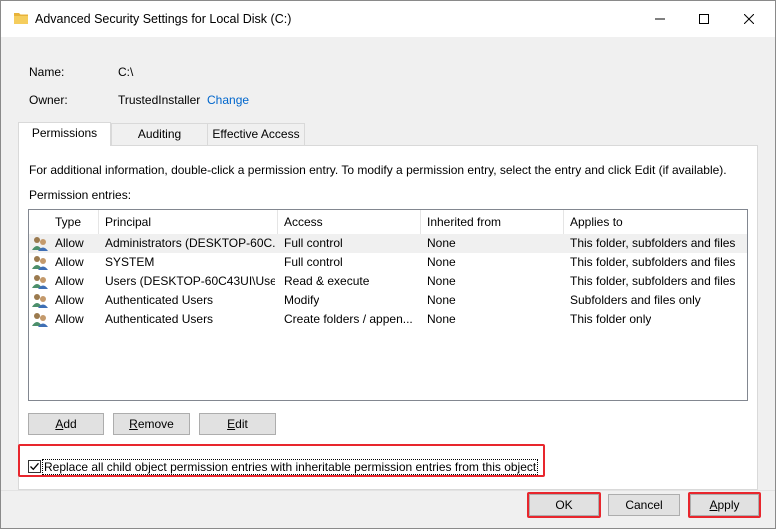 The width and height of the screenshot is (776, 529). Describe the element at coordinates (74, 222) in the screenshot. I see `column-type: Type` at that location.